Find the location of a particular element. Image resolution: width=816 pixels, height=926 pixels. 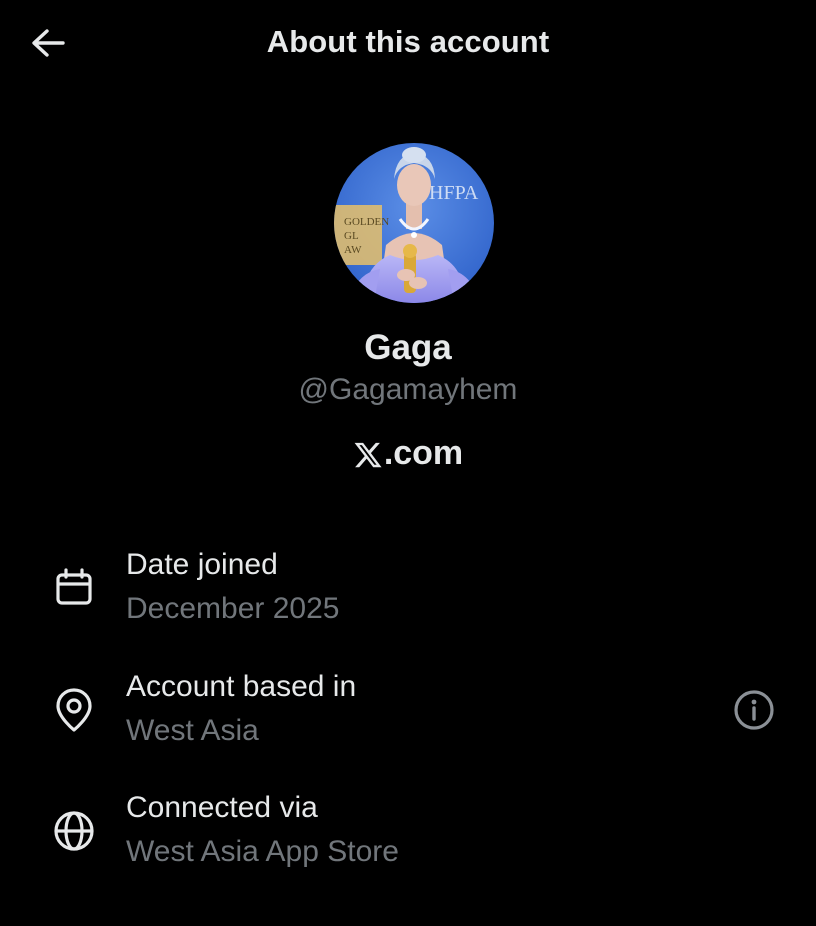

platform-domain: .com is located at coordinates (408, 453).